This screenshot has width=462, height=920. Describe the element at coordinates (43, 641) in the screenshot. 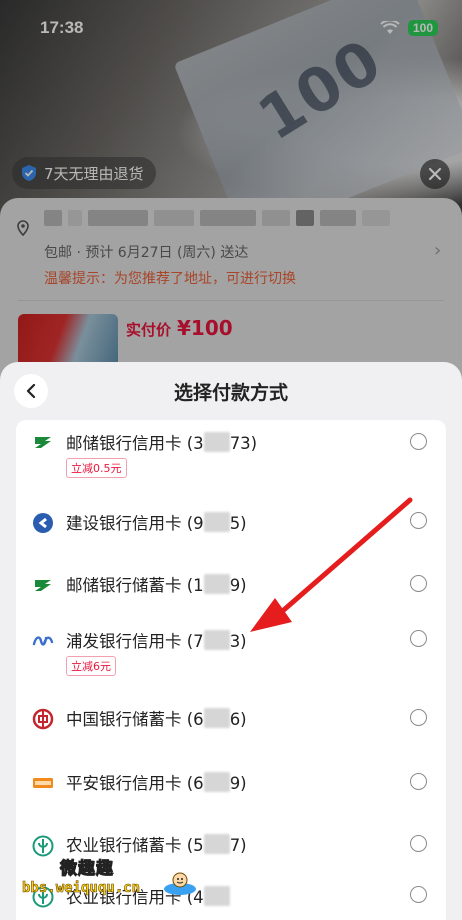

I see `spdb-logo-icon` at that location.